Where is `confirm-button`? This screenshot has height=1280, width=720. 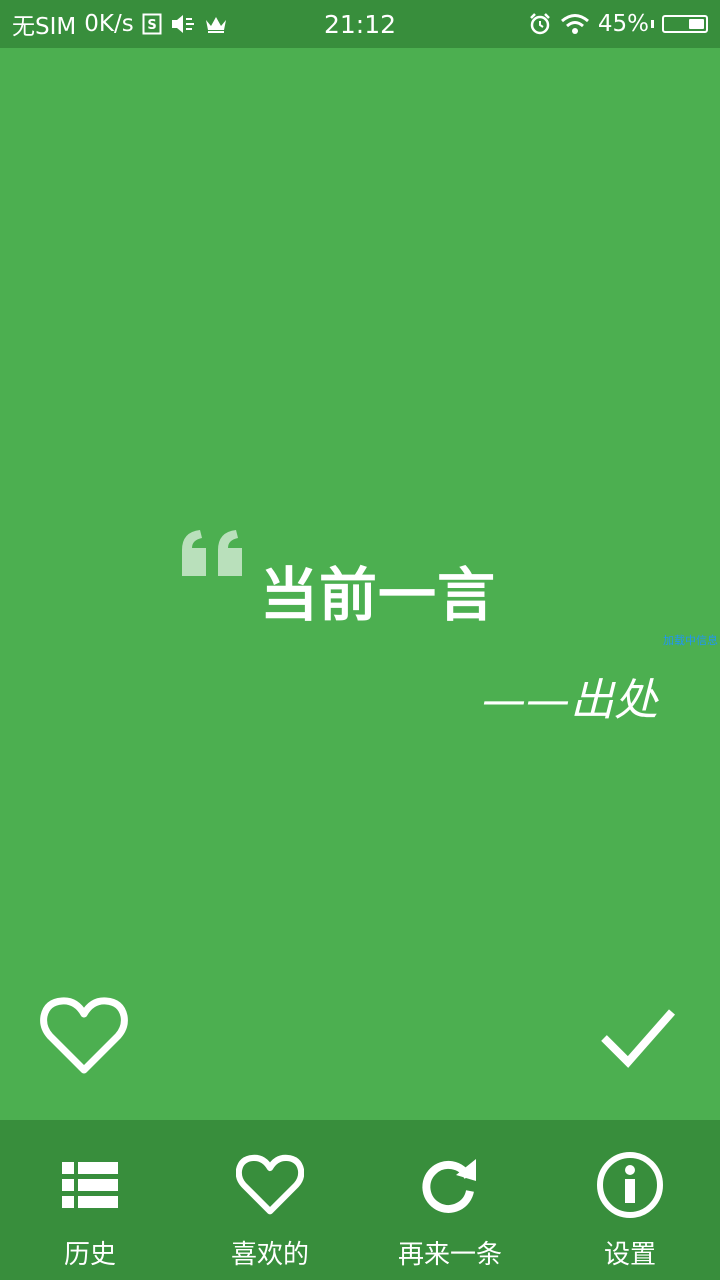
confirm-button is located at coordinates (638, 1037).